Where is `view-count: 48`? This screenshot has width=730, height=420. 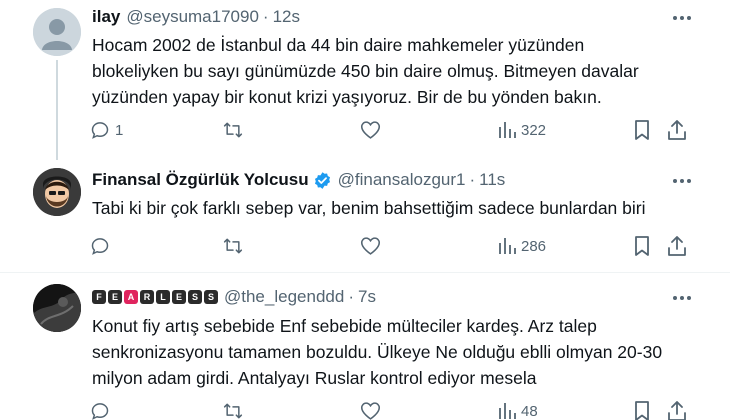 view-count: 48 is located at coordinates (529, 411).